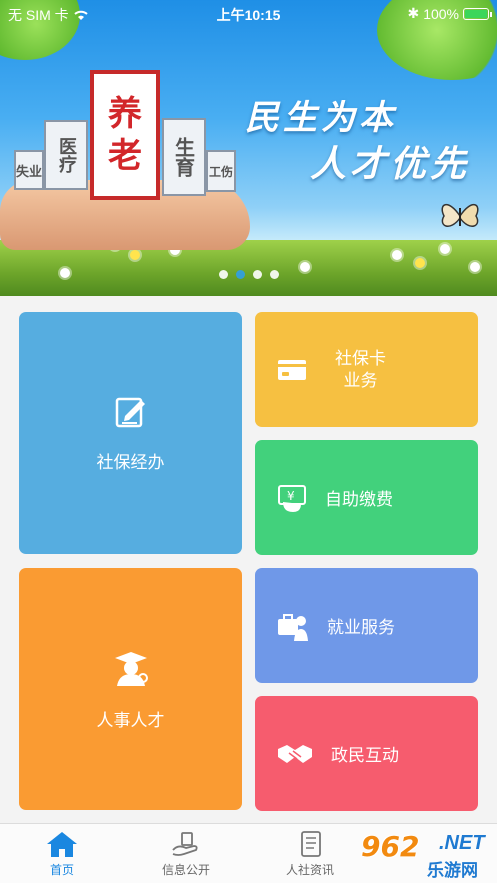 The image size is (497, 883). Describe the element at coordinates (311, 844) in the screenshot. I see `news-icon` at that location.